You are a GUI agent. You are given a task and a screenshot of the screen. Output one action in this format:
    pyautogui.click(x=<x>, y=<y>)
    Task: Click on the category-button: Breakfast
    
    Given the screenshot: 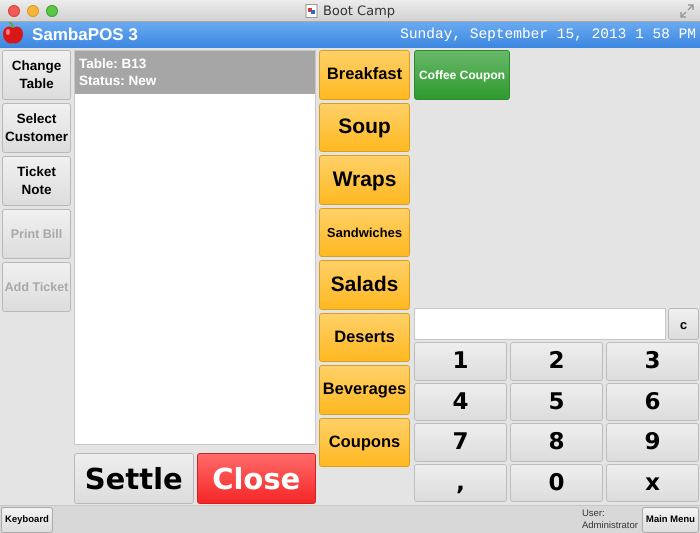 What is the action you would take?
    pyautogui.click(x=364, y=75)
    